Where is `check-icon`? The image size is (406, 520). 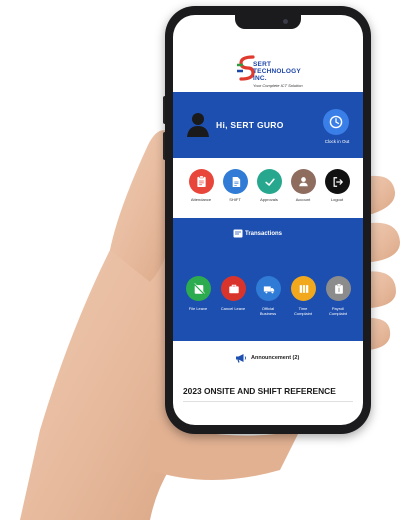 check-icon is located at coordinates (269, 181).